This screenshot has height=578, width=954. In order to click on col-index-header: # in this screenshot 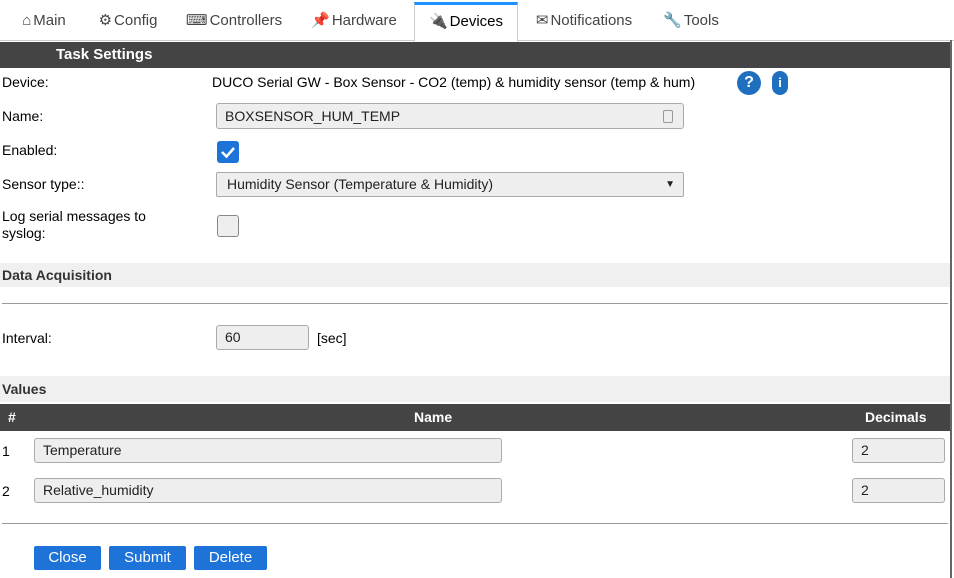, I will do `click(12, 417)`.